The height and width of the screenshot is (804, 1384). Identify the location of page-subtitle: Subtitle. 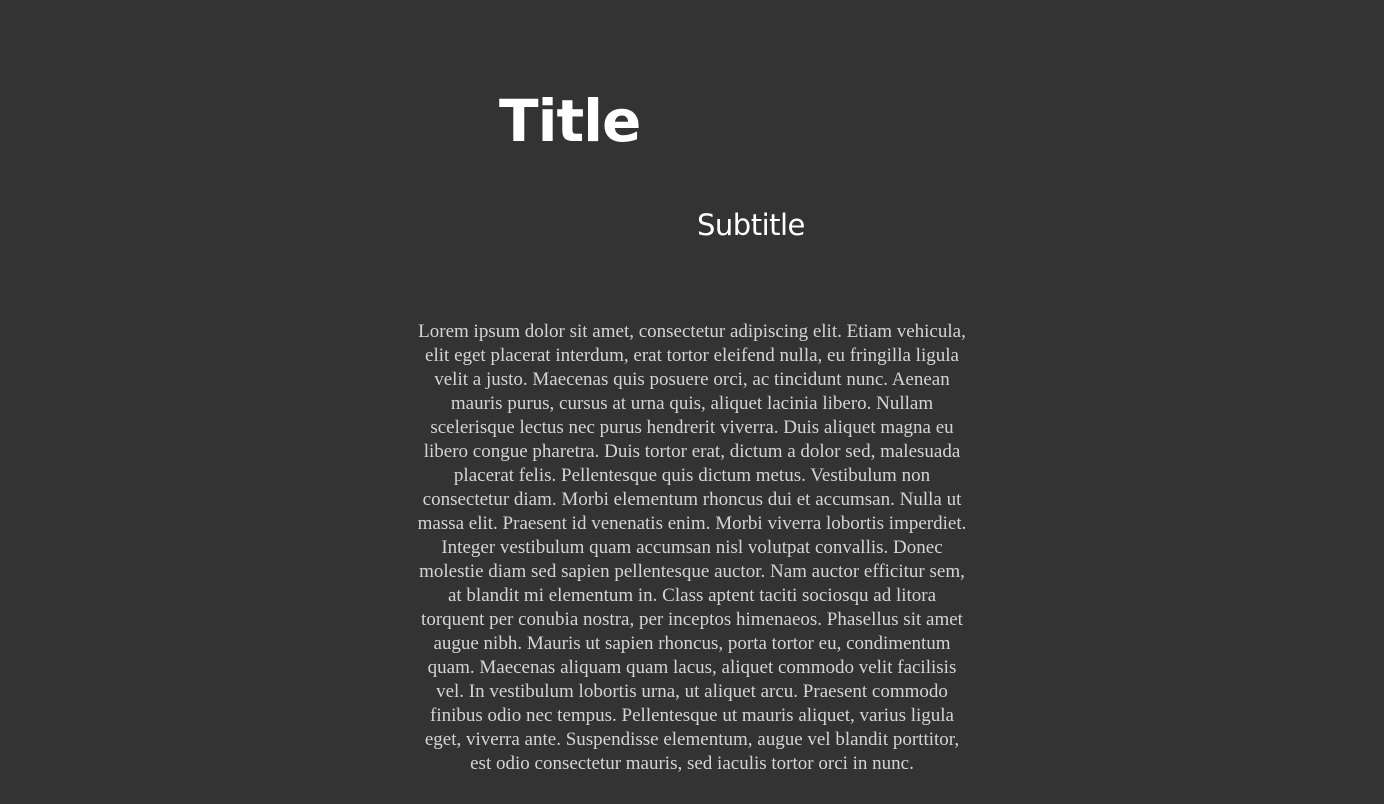
(751, 225).